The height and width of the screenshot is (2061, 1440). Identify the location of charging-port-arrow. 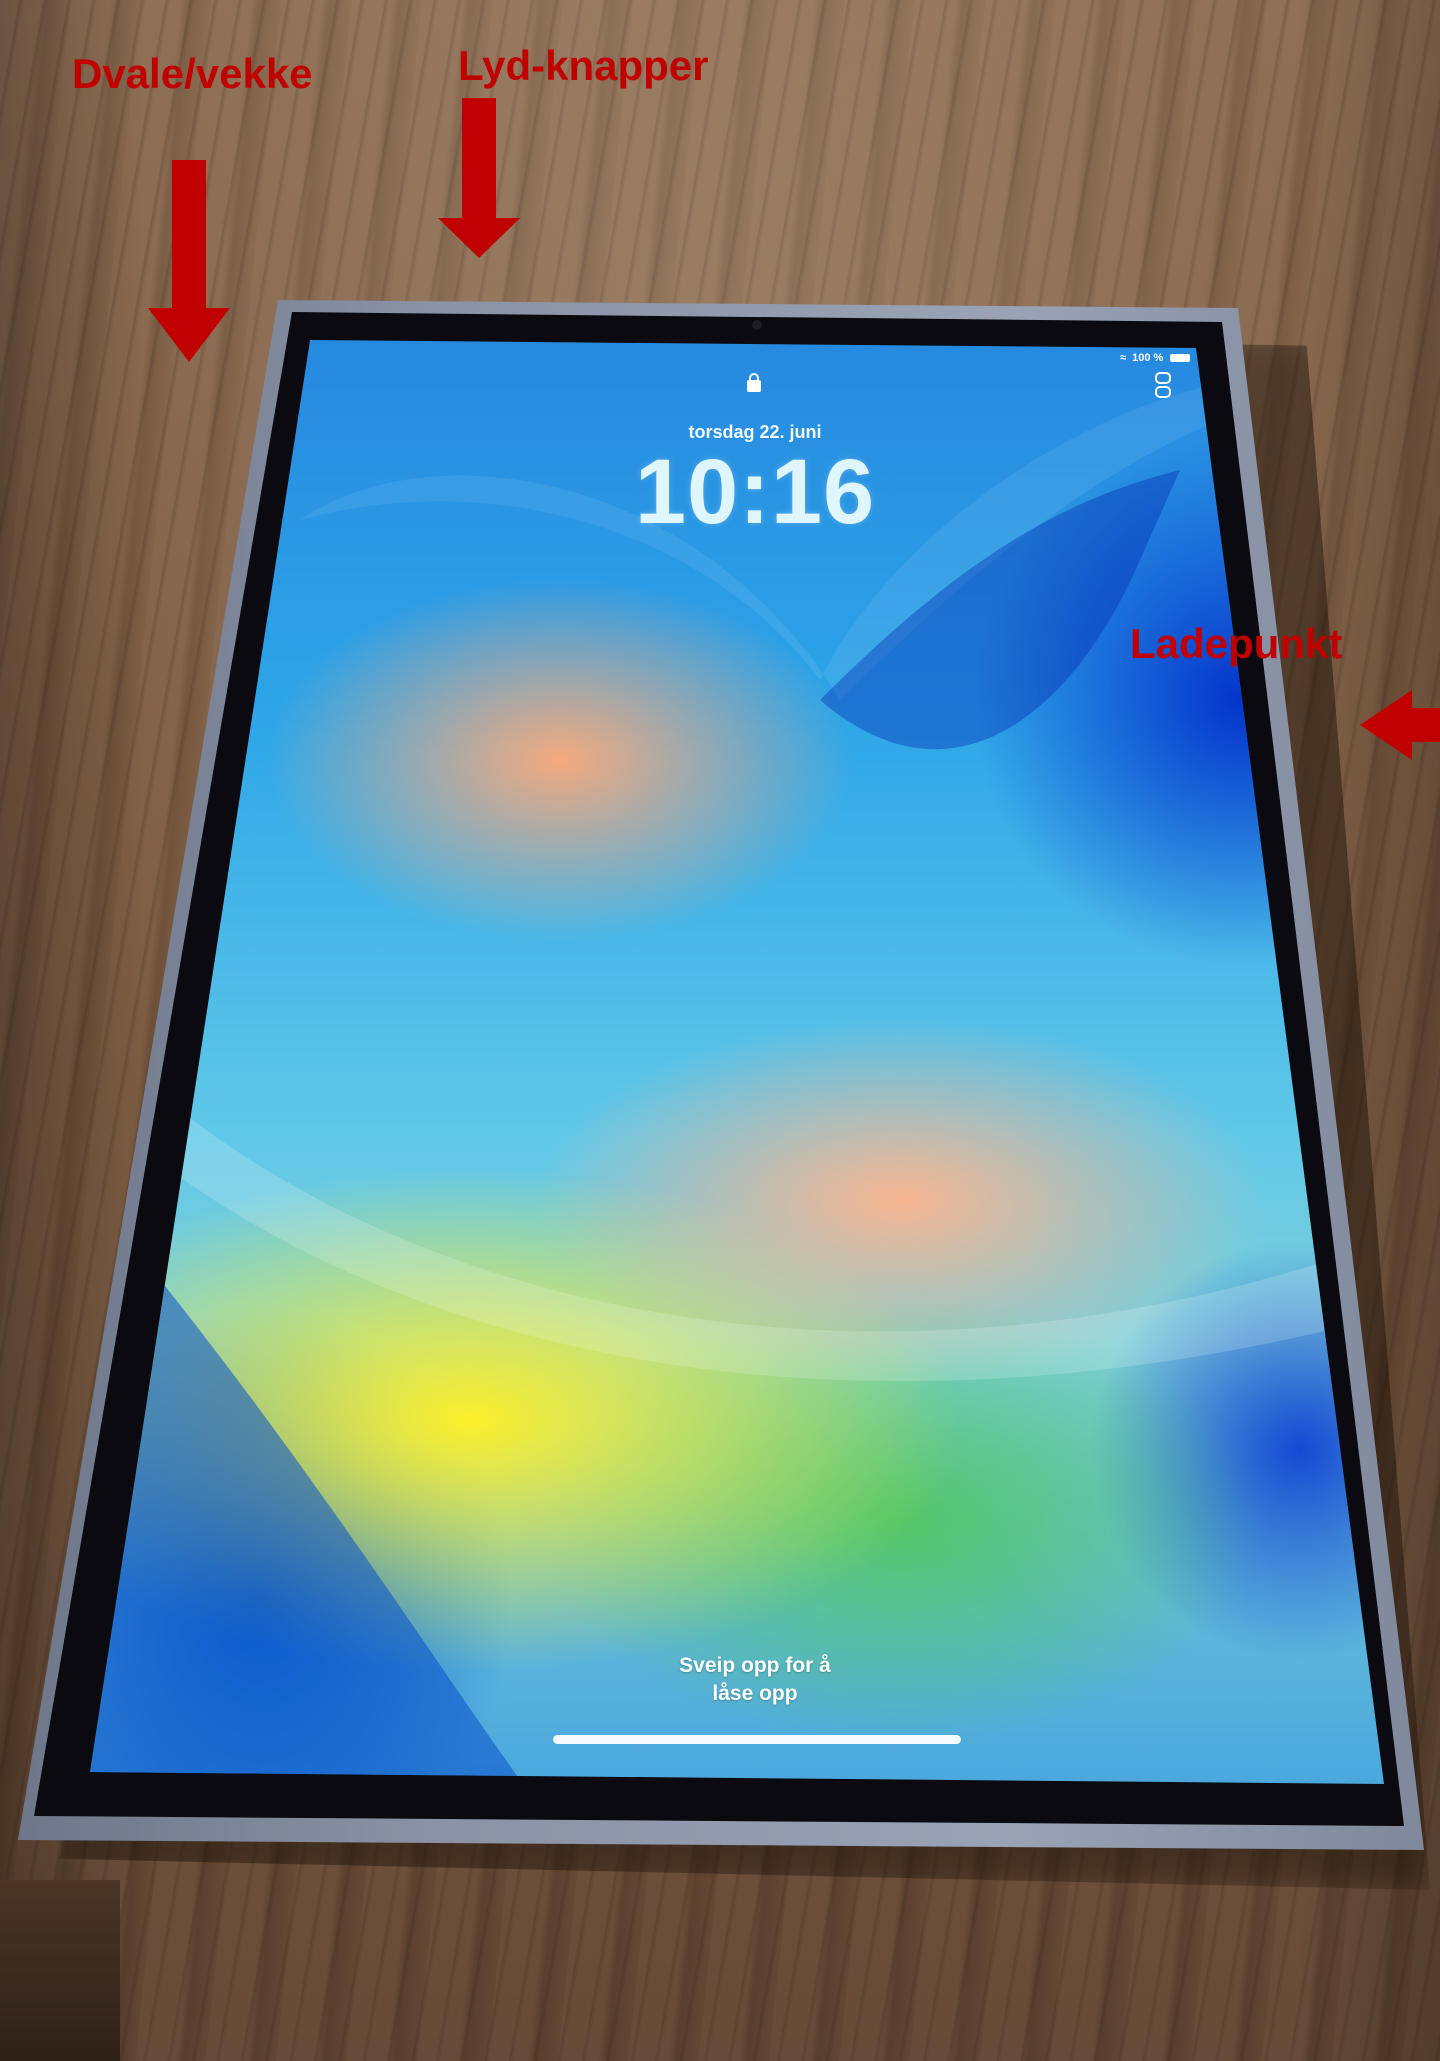
(1400, 725).